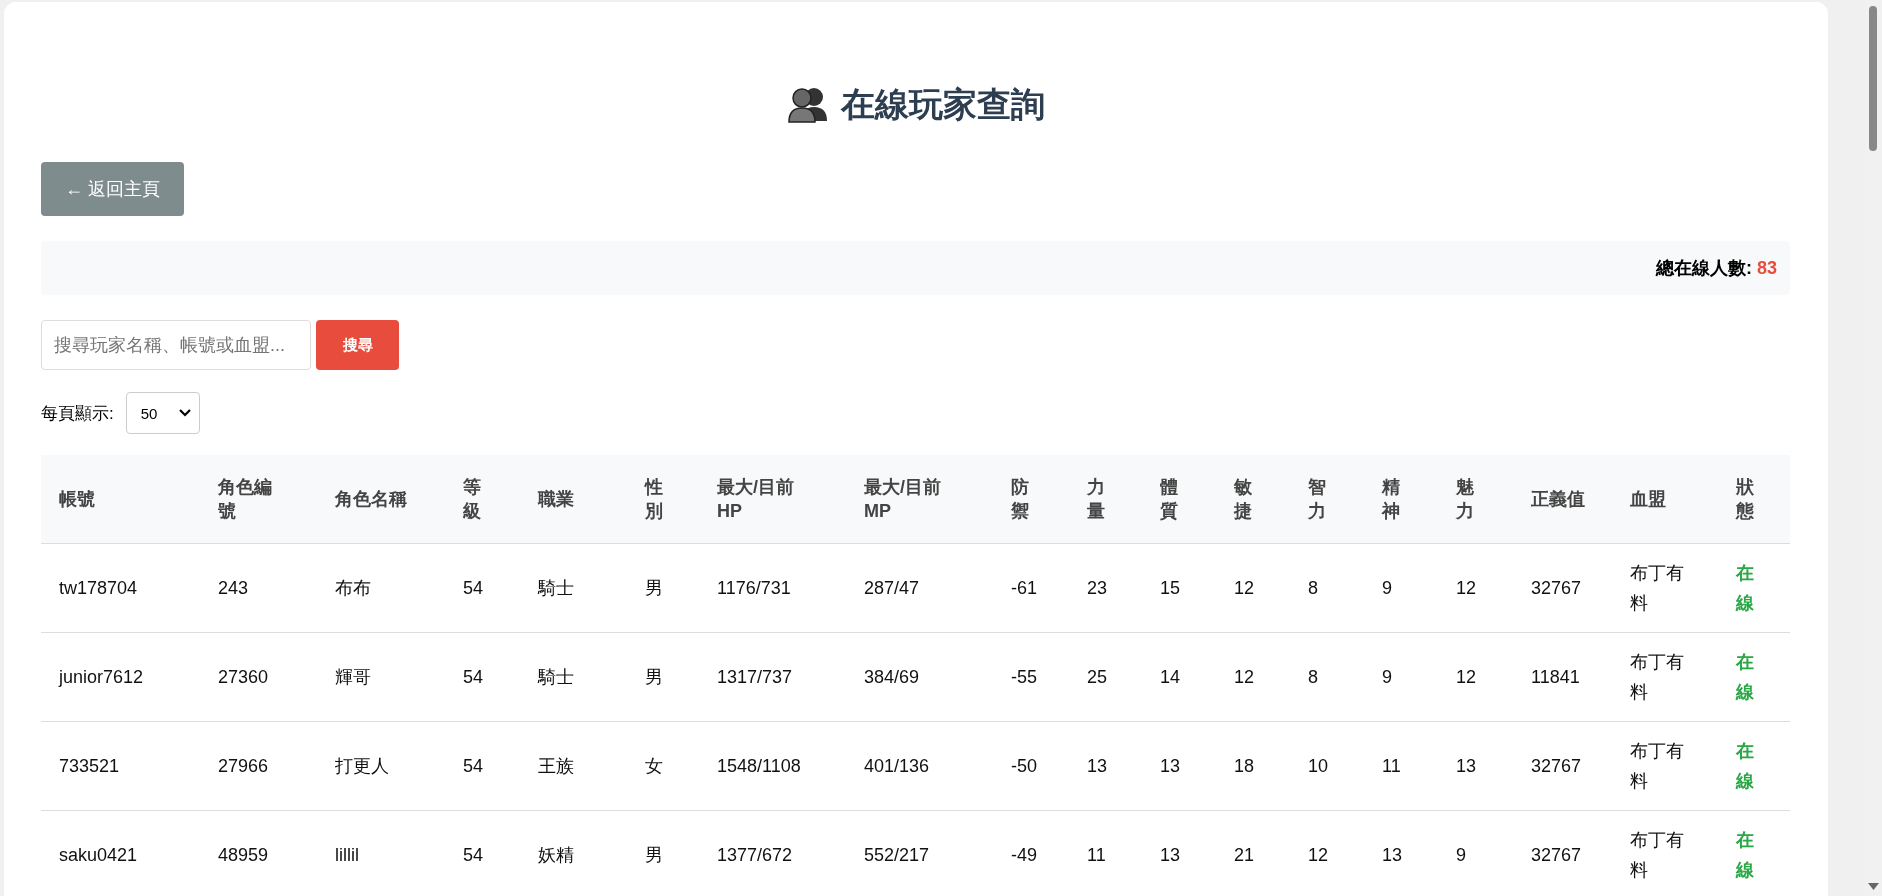  Describe the element at coordinates (1031, 853) in the screenshot. I see `table-cell: -49` at that location.